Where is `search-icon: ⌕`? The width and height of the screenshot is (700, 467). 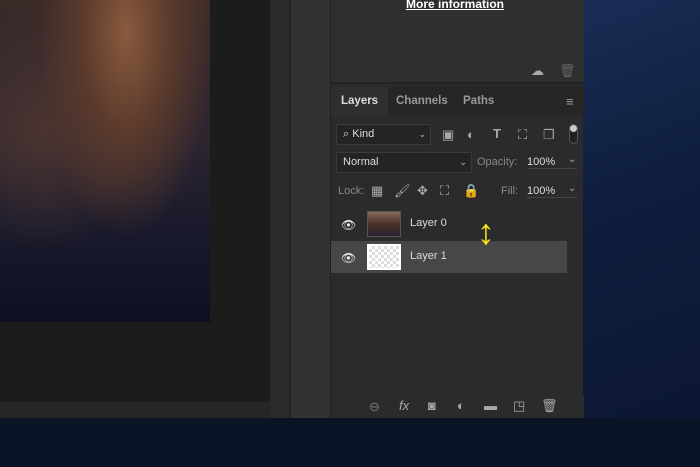 search-icon: ⌕ is located at coordinates (346, 134).